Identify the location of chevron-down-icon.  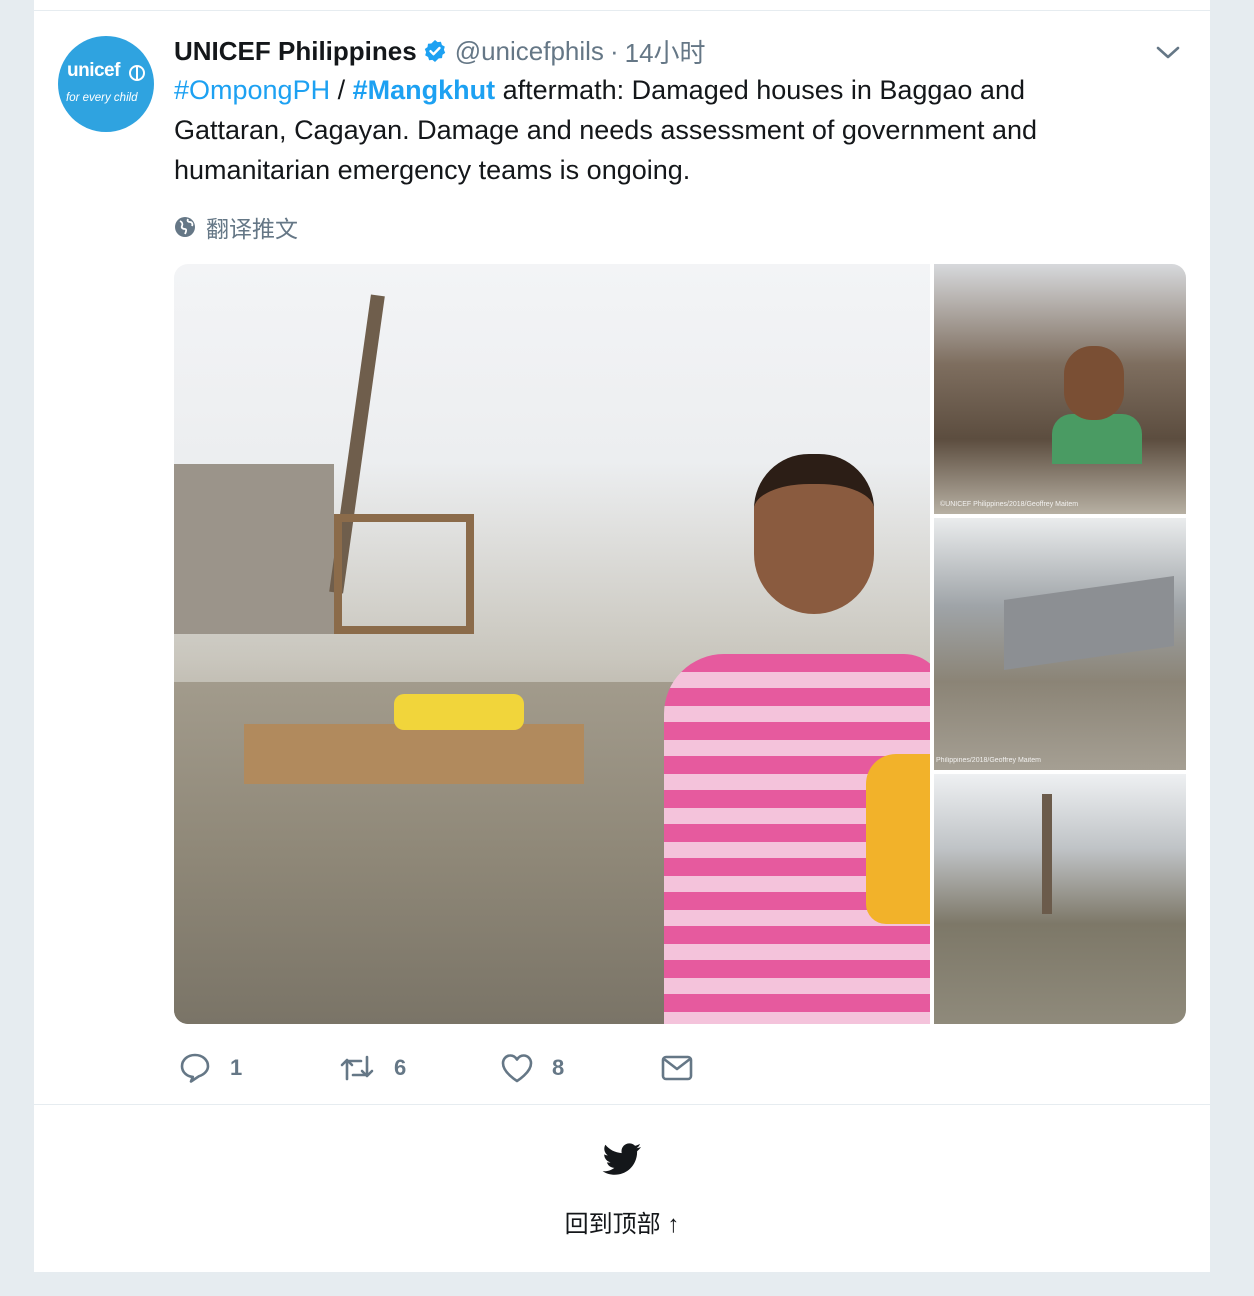
(1168, 52).